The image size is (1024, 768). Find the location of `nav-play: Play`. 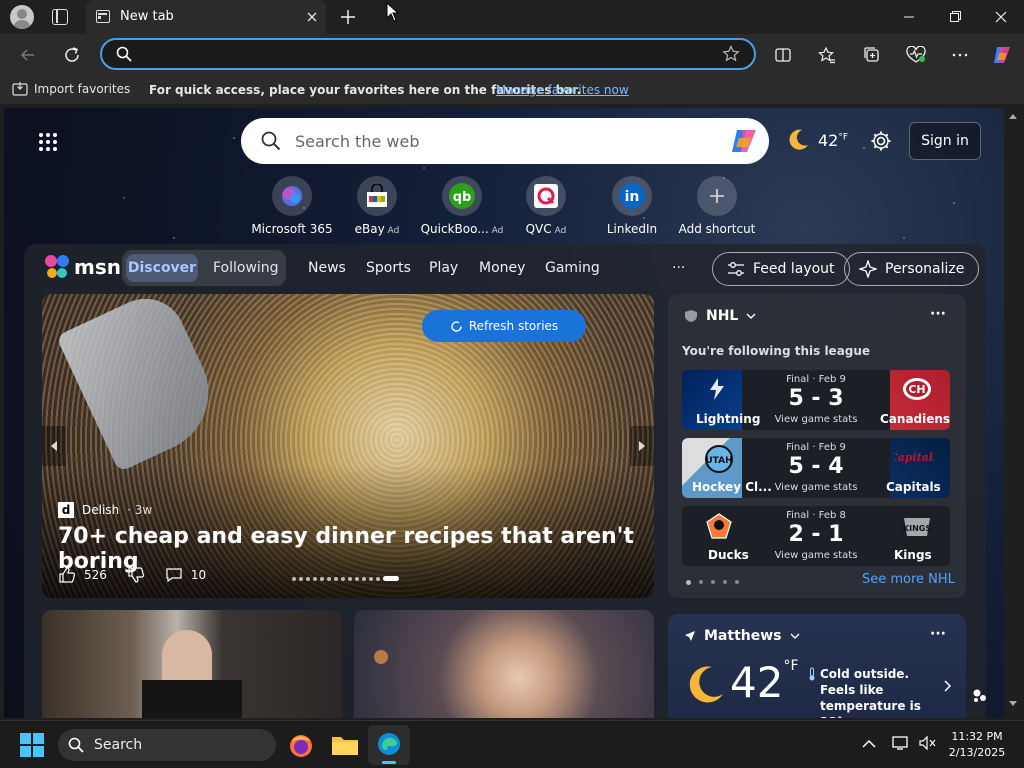

nav-play: Play is located at coordinates (443, 268).